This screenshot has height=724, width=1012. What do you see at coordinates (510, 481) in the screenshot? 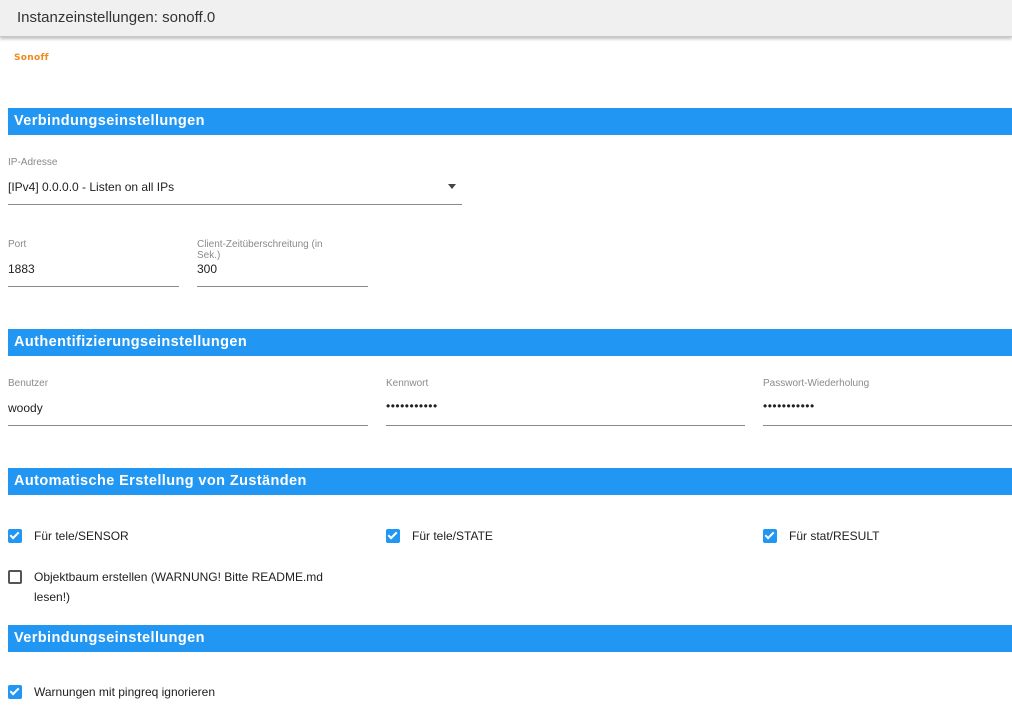
I see `section-header-auto-states: Automatische Erstellung von Zuständen` at bounding box center [510, 481].